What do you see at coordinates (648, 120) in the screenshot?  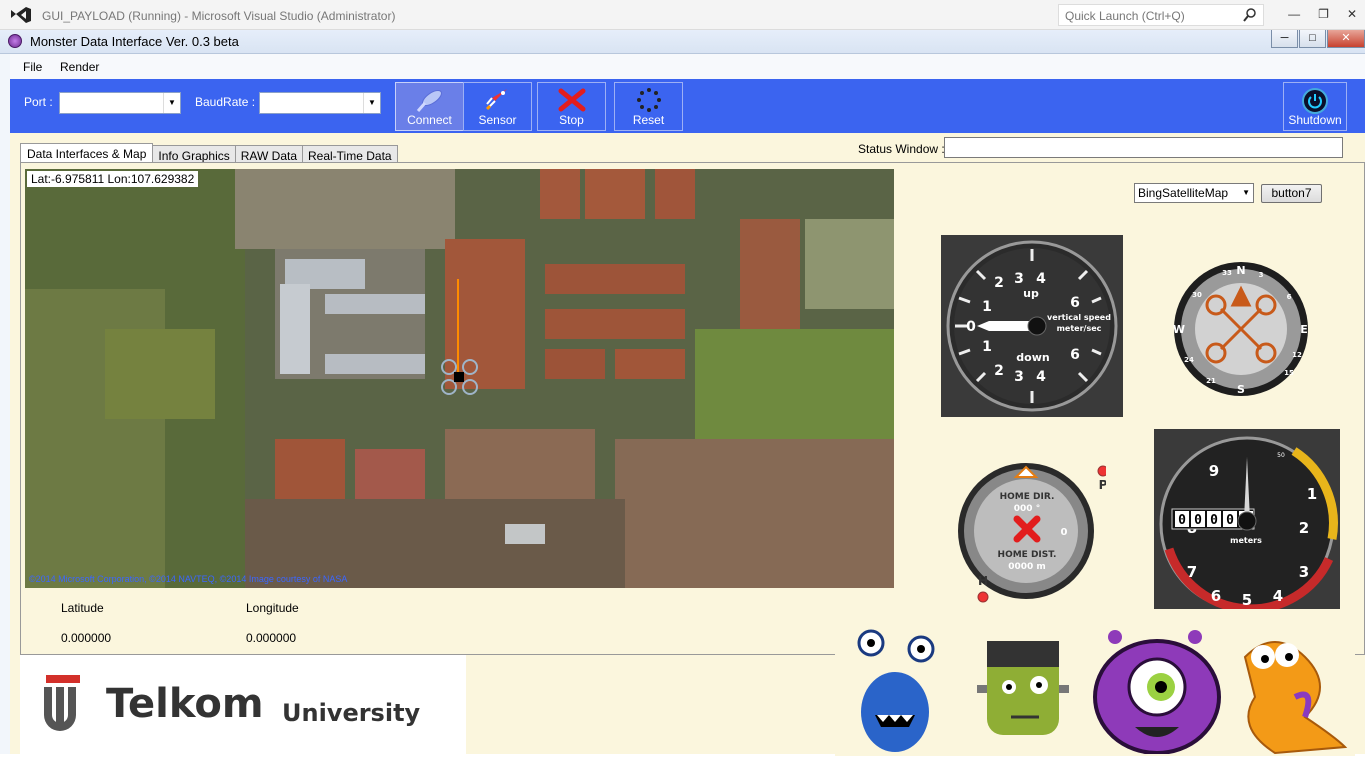 I see `reset-label: Reset` at bounding box center [648, 120].